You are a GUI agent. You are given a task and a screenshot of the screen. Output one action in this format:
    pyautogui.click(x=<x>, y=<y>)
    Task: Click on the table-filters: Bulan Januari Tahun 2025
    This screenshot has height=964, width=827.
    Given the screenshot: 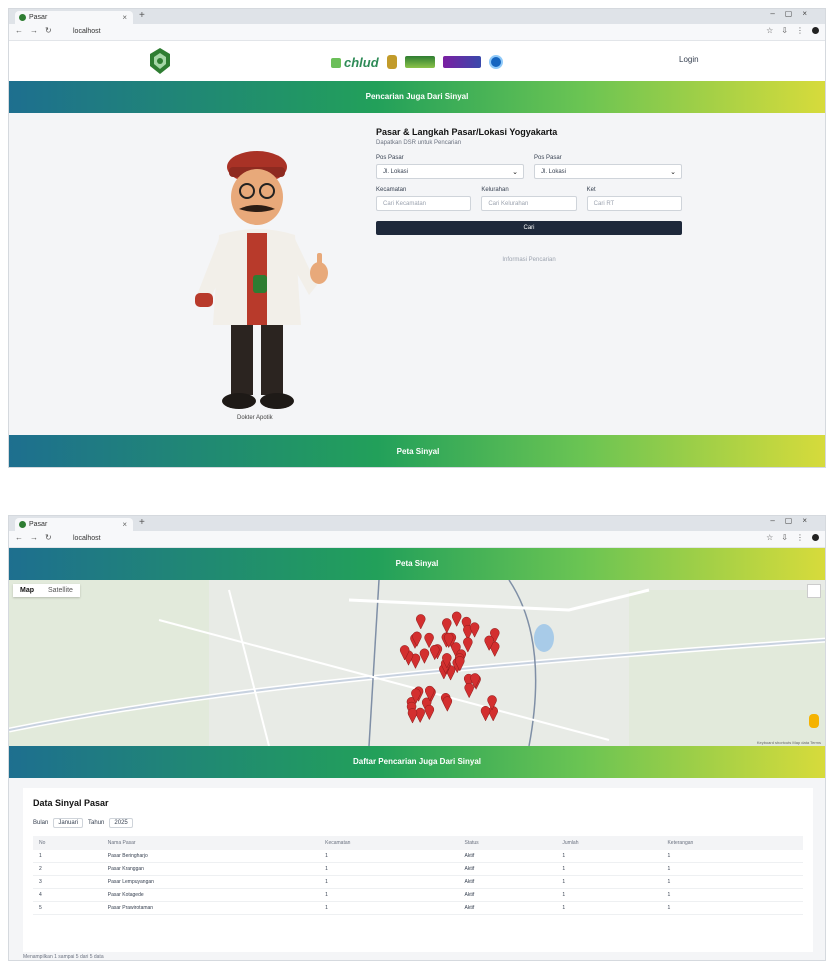 What is the action you would take?
    pyautogui.click(x=83, y=823)
    